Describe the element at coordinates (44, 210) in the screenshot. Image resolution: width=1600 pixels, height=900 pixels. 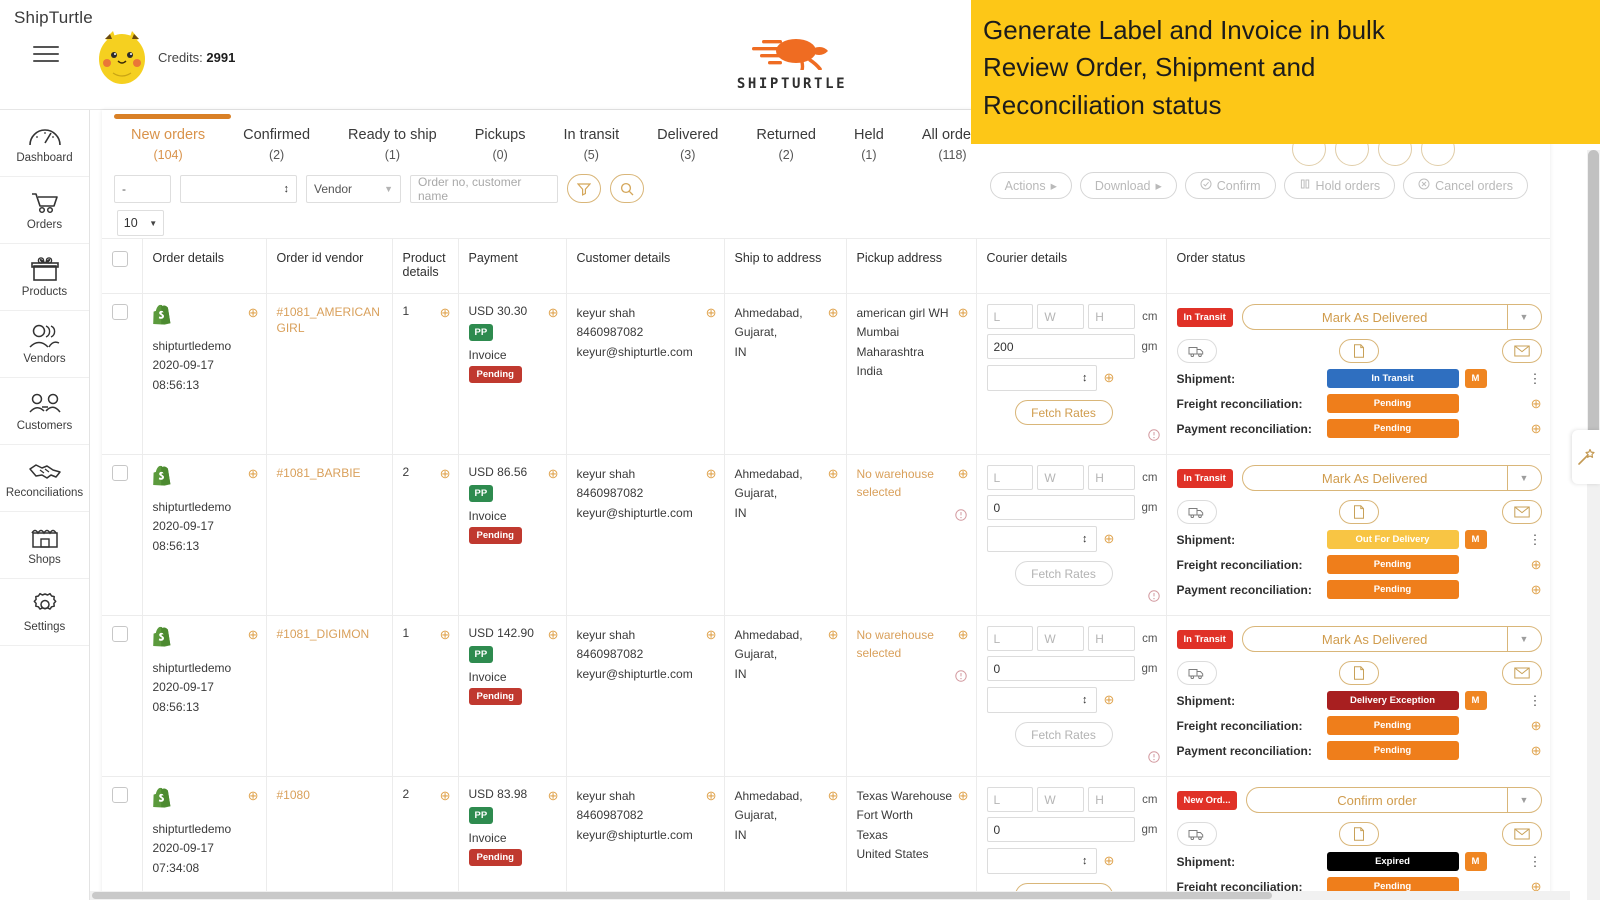
I see `sidebar-item-orders: Orders` at that location.